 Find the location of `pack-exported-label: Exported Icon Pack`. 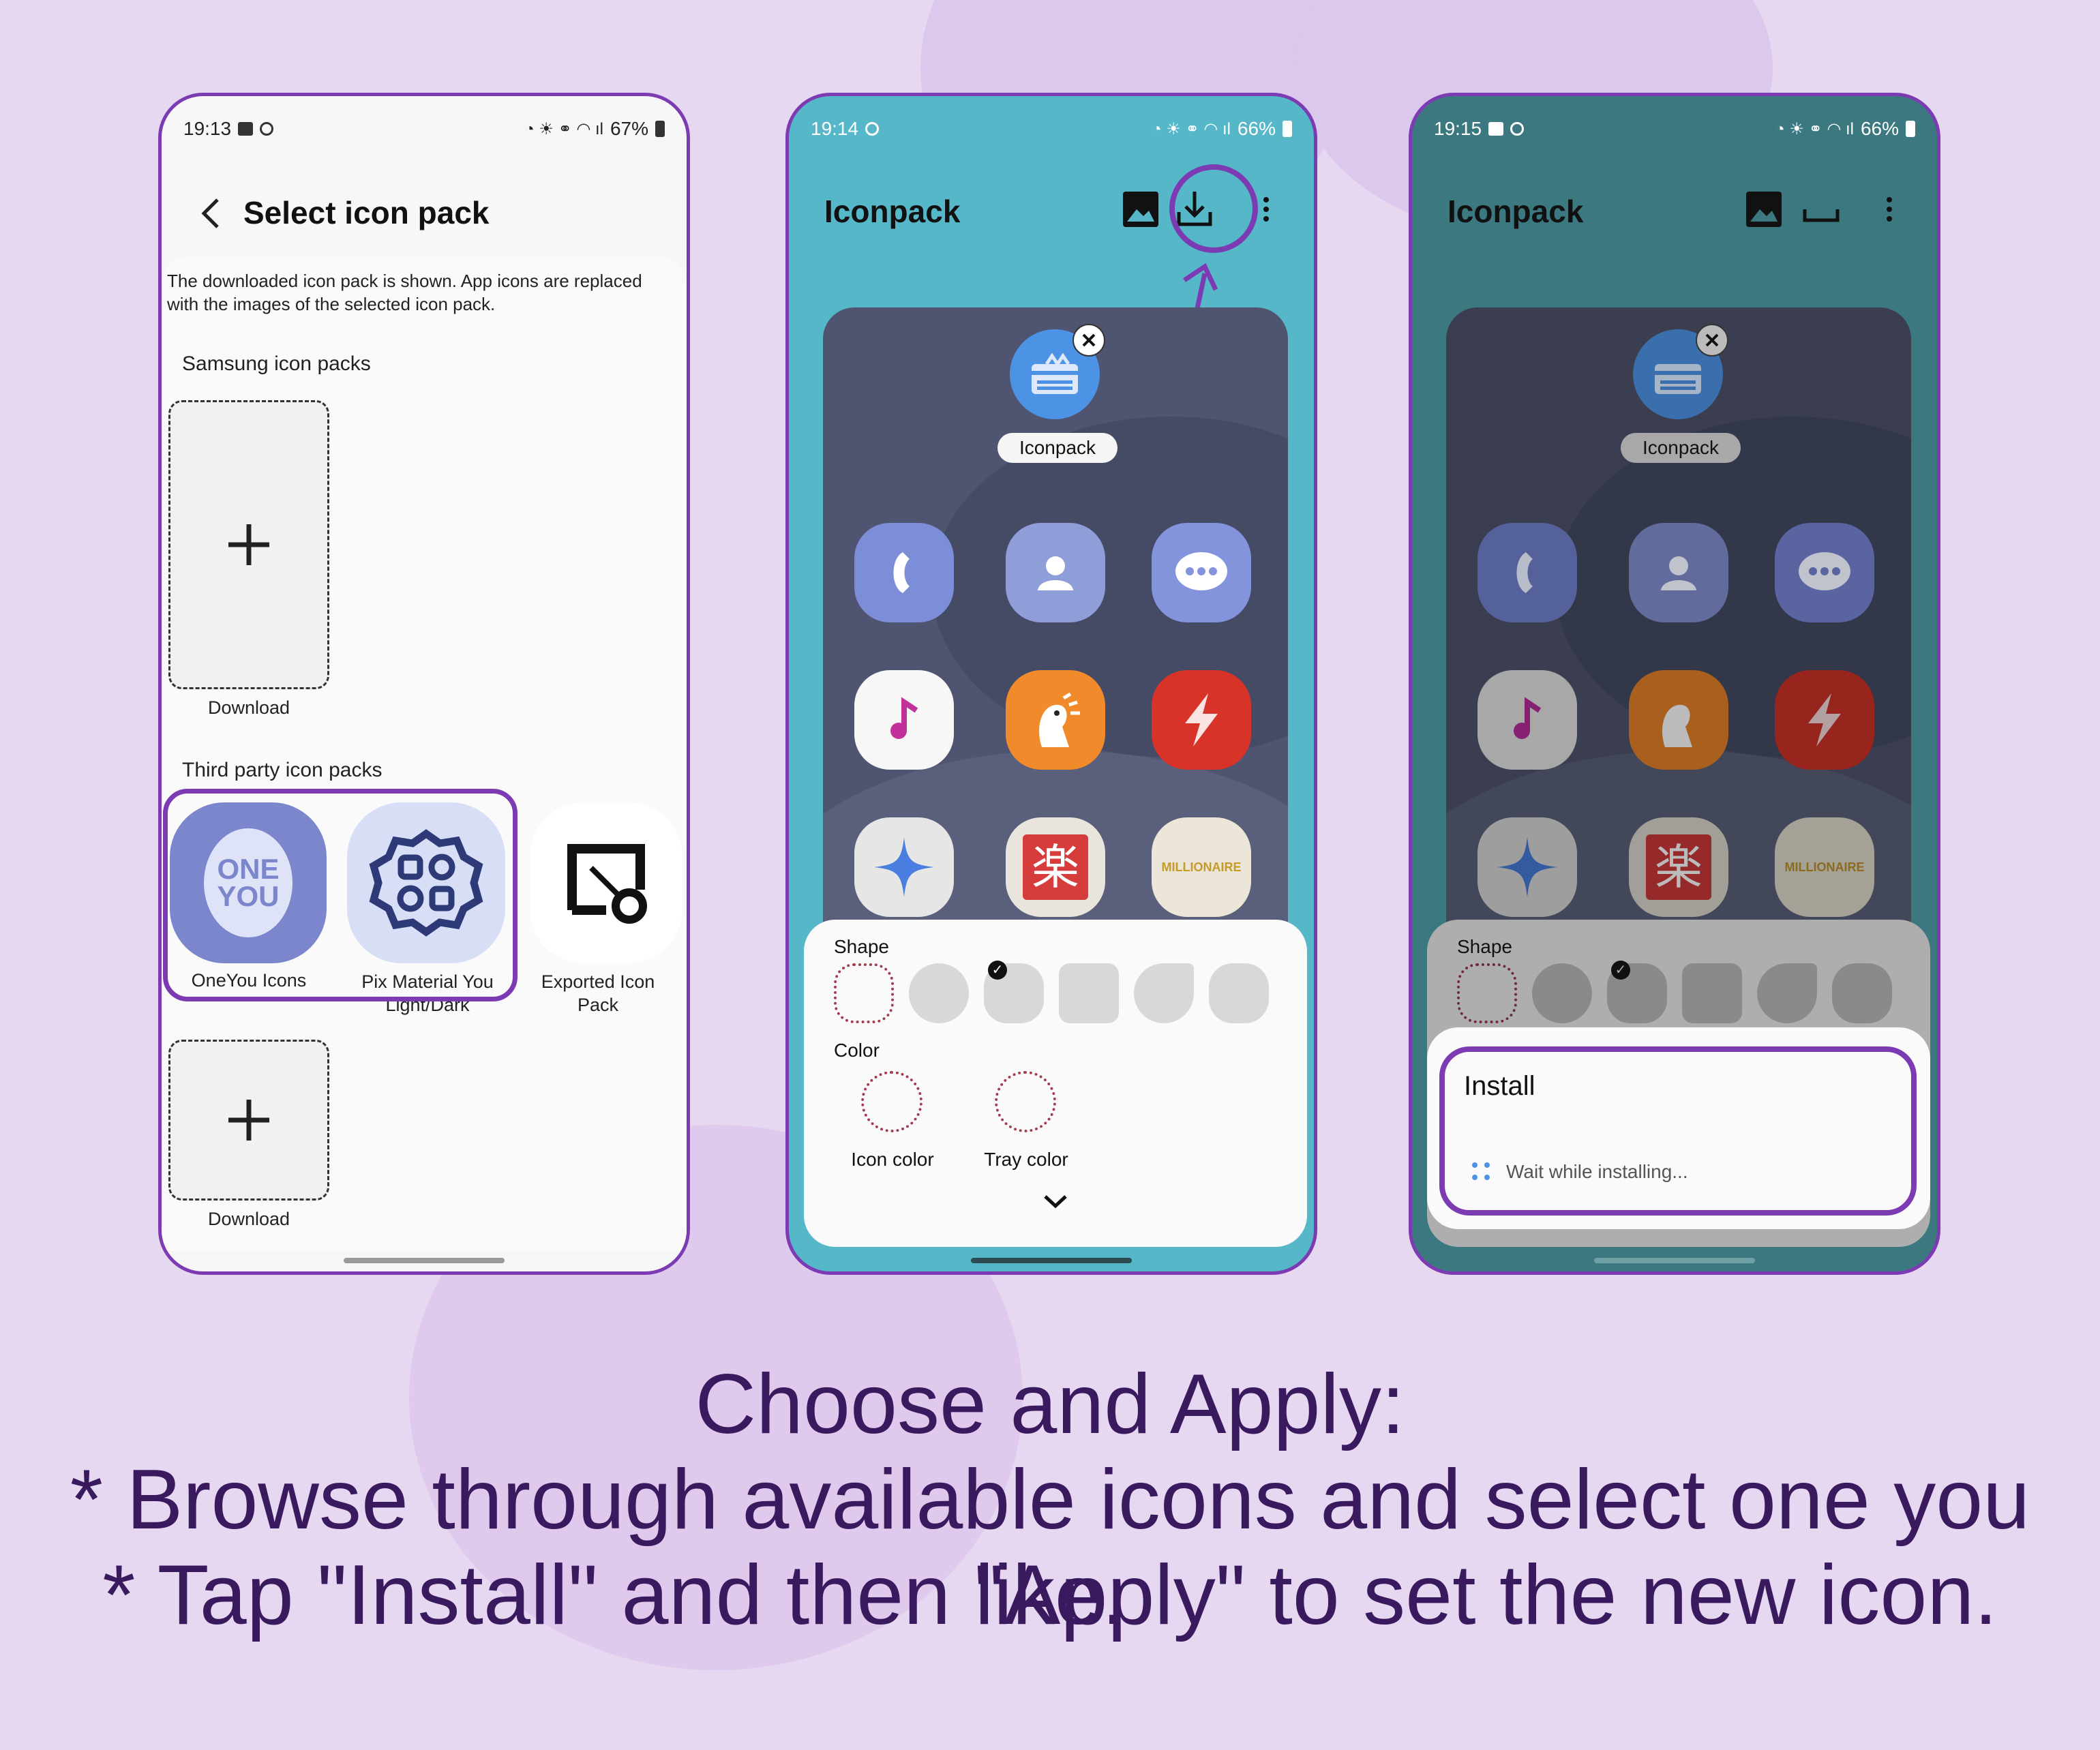

pack-exported-label: Exported Icon Pack is located at coordinates (598, 993).